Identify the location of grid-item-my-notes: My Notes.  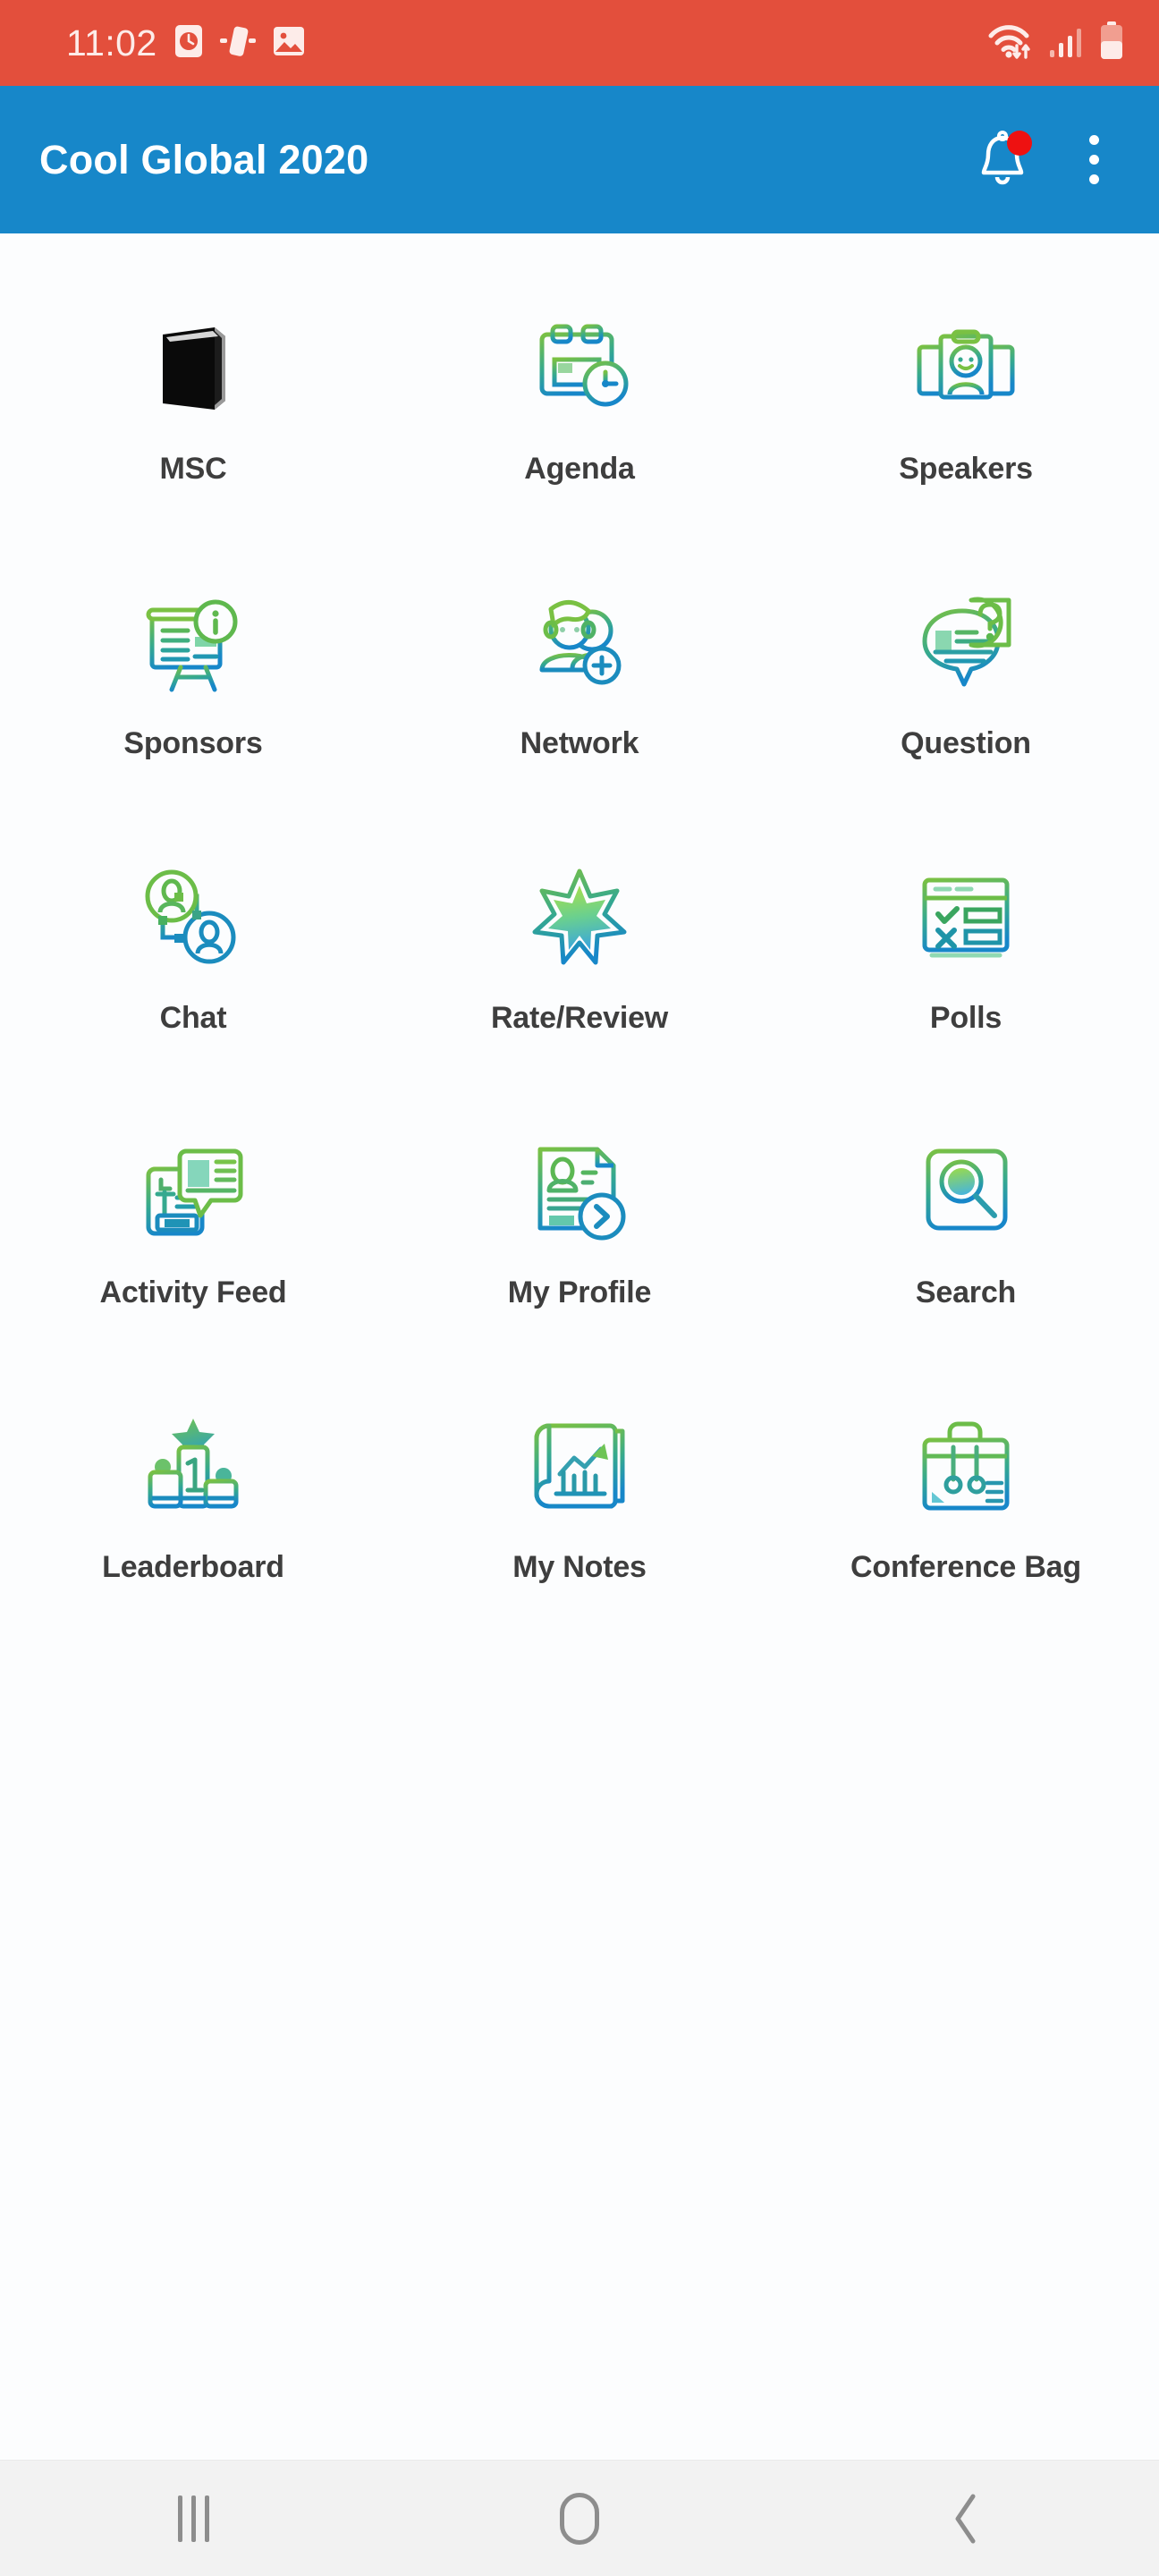
(579, 1512).